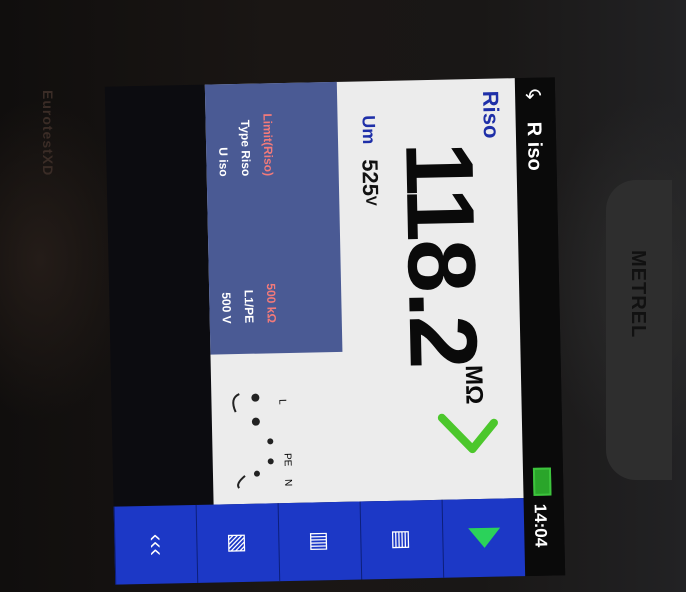 This screenshot has width=686, height=592. I want to click on results-icon: ▥, so click(320, 541).